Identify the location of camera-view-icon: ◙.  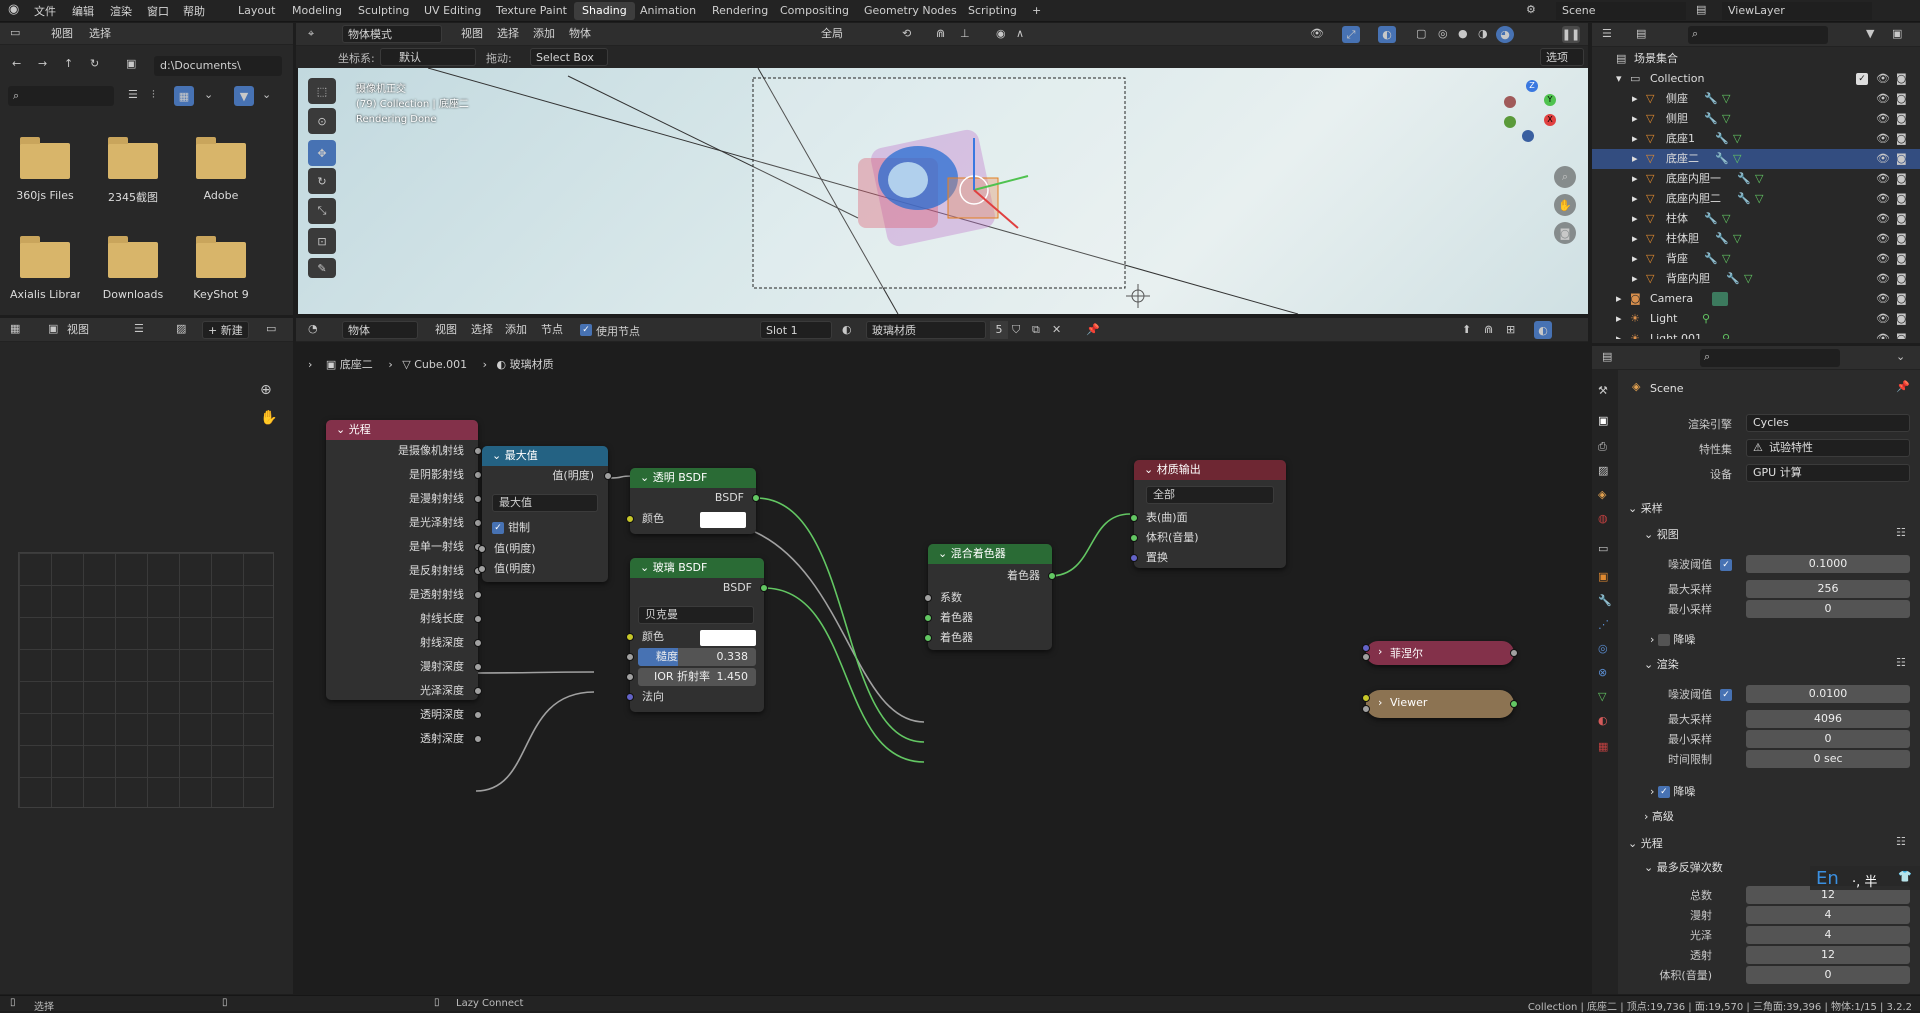
(1565, 233).